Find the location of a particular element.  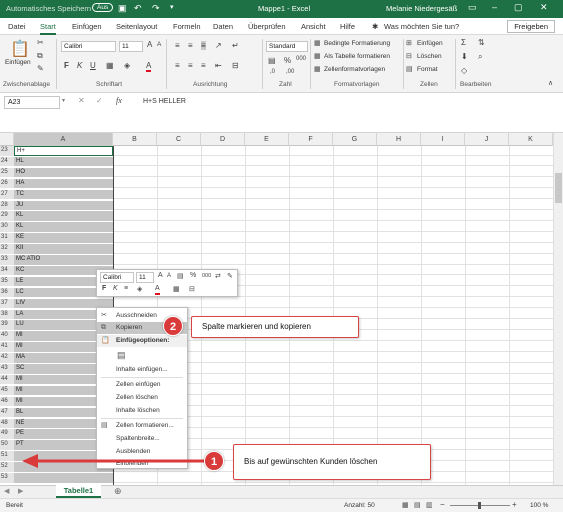

table-row: 43 SC is located at coordinates (276, 369).